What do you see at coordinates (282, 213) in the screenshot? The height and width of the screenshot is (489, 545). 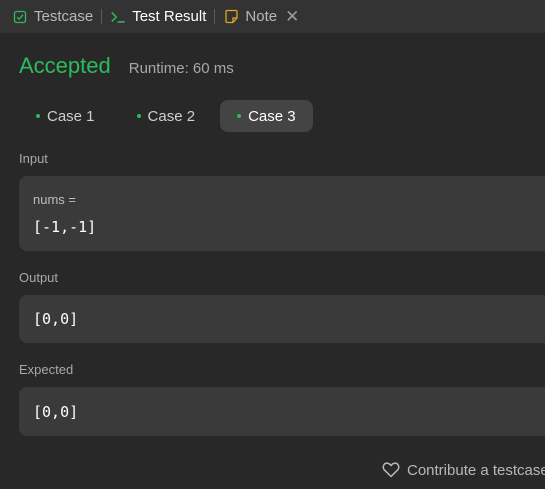 I see `input-box: nums = [-1,-1]` at bounding box center [282, 213].